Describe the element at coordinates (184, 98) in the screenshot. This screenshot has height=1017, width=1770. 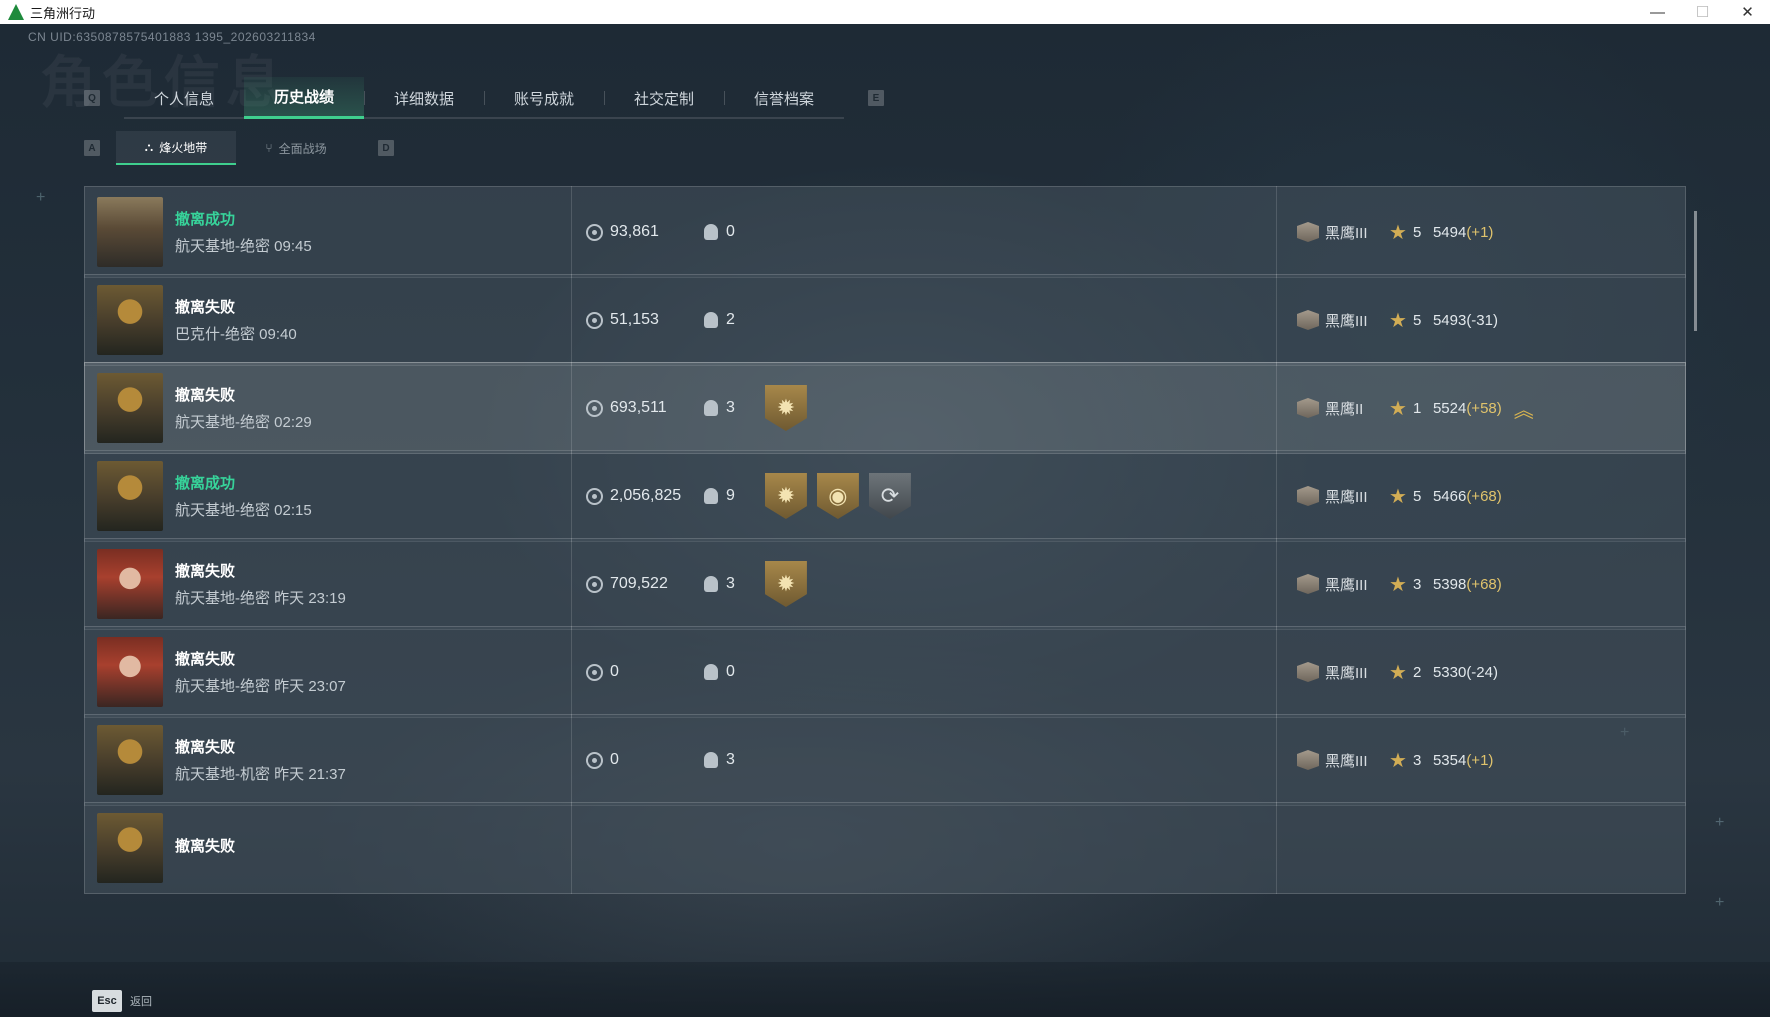
I see `tab-0: 个人信息` at that location.